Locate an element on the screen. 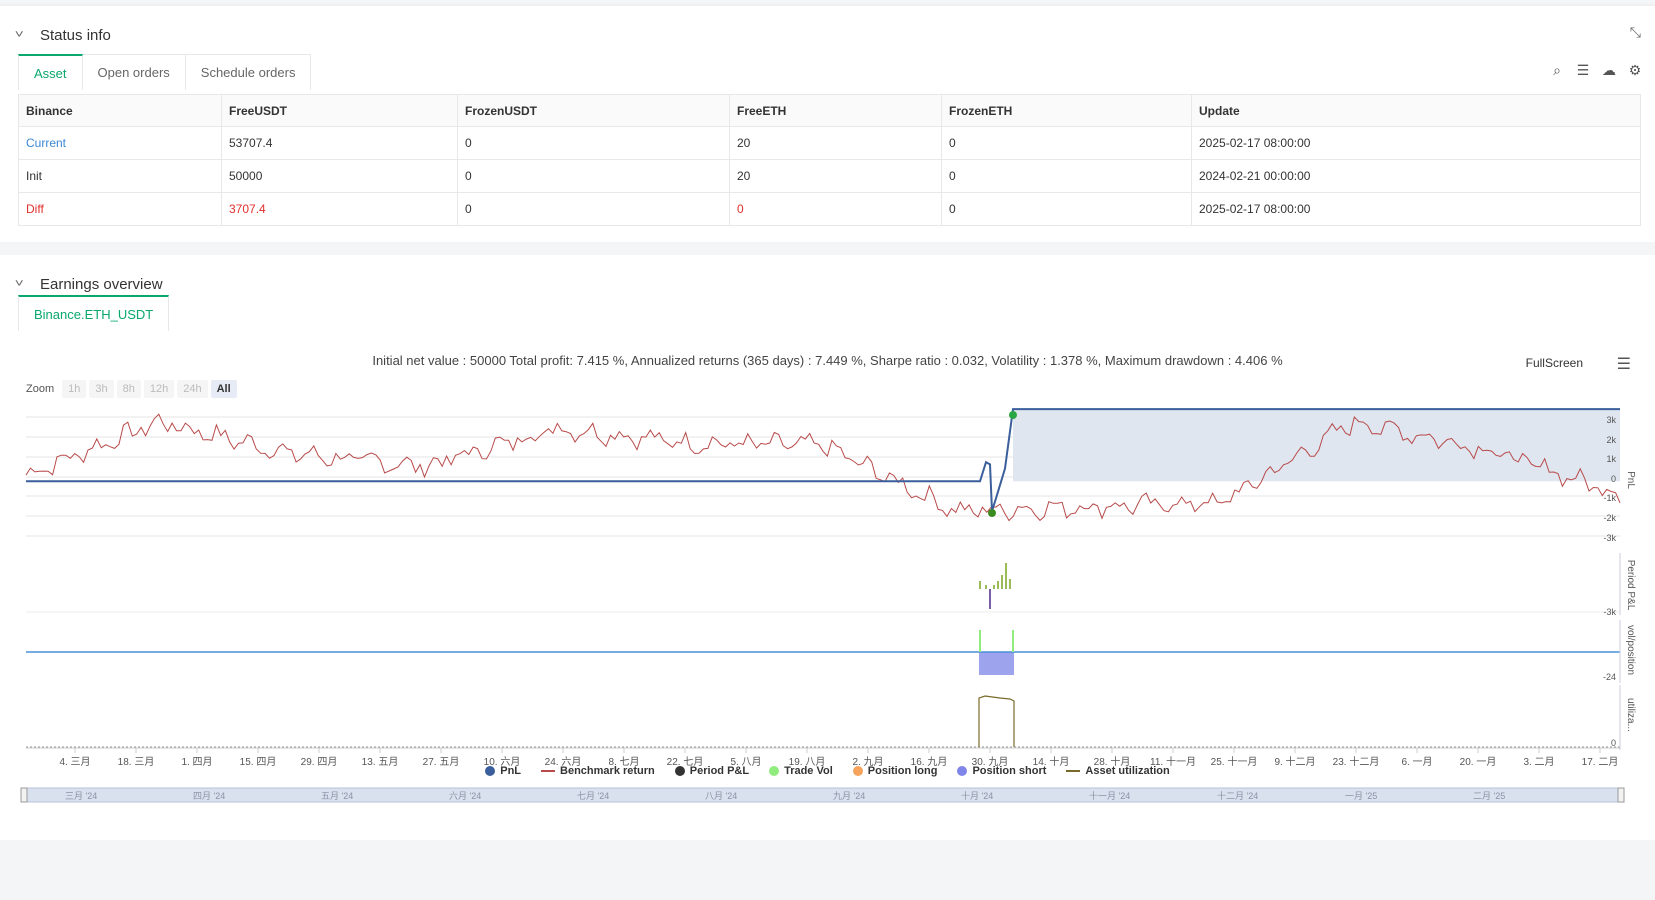 Image resolution: width=1655 pixels, height=900 pixels. y-tick: 1k is located at coordinates (1611, 459).